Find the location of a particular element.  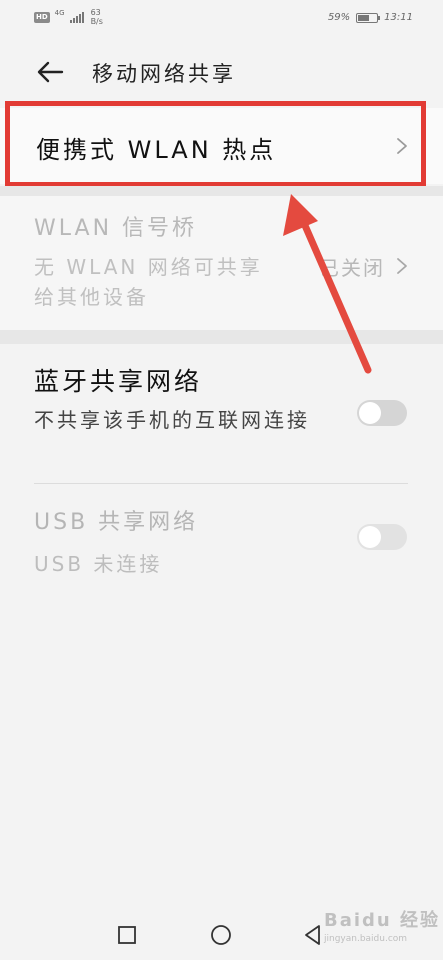

signal-strength-icon is located at coordinates (76, 17).